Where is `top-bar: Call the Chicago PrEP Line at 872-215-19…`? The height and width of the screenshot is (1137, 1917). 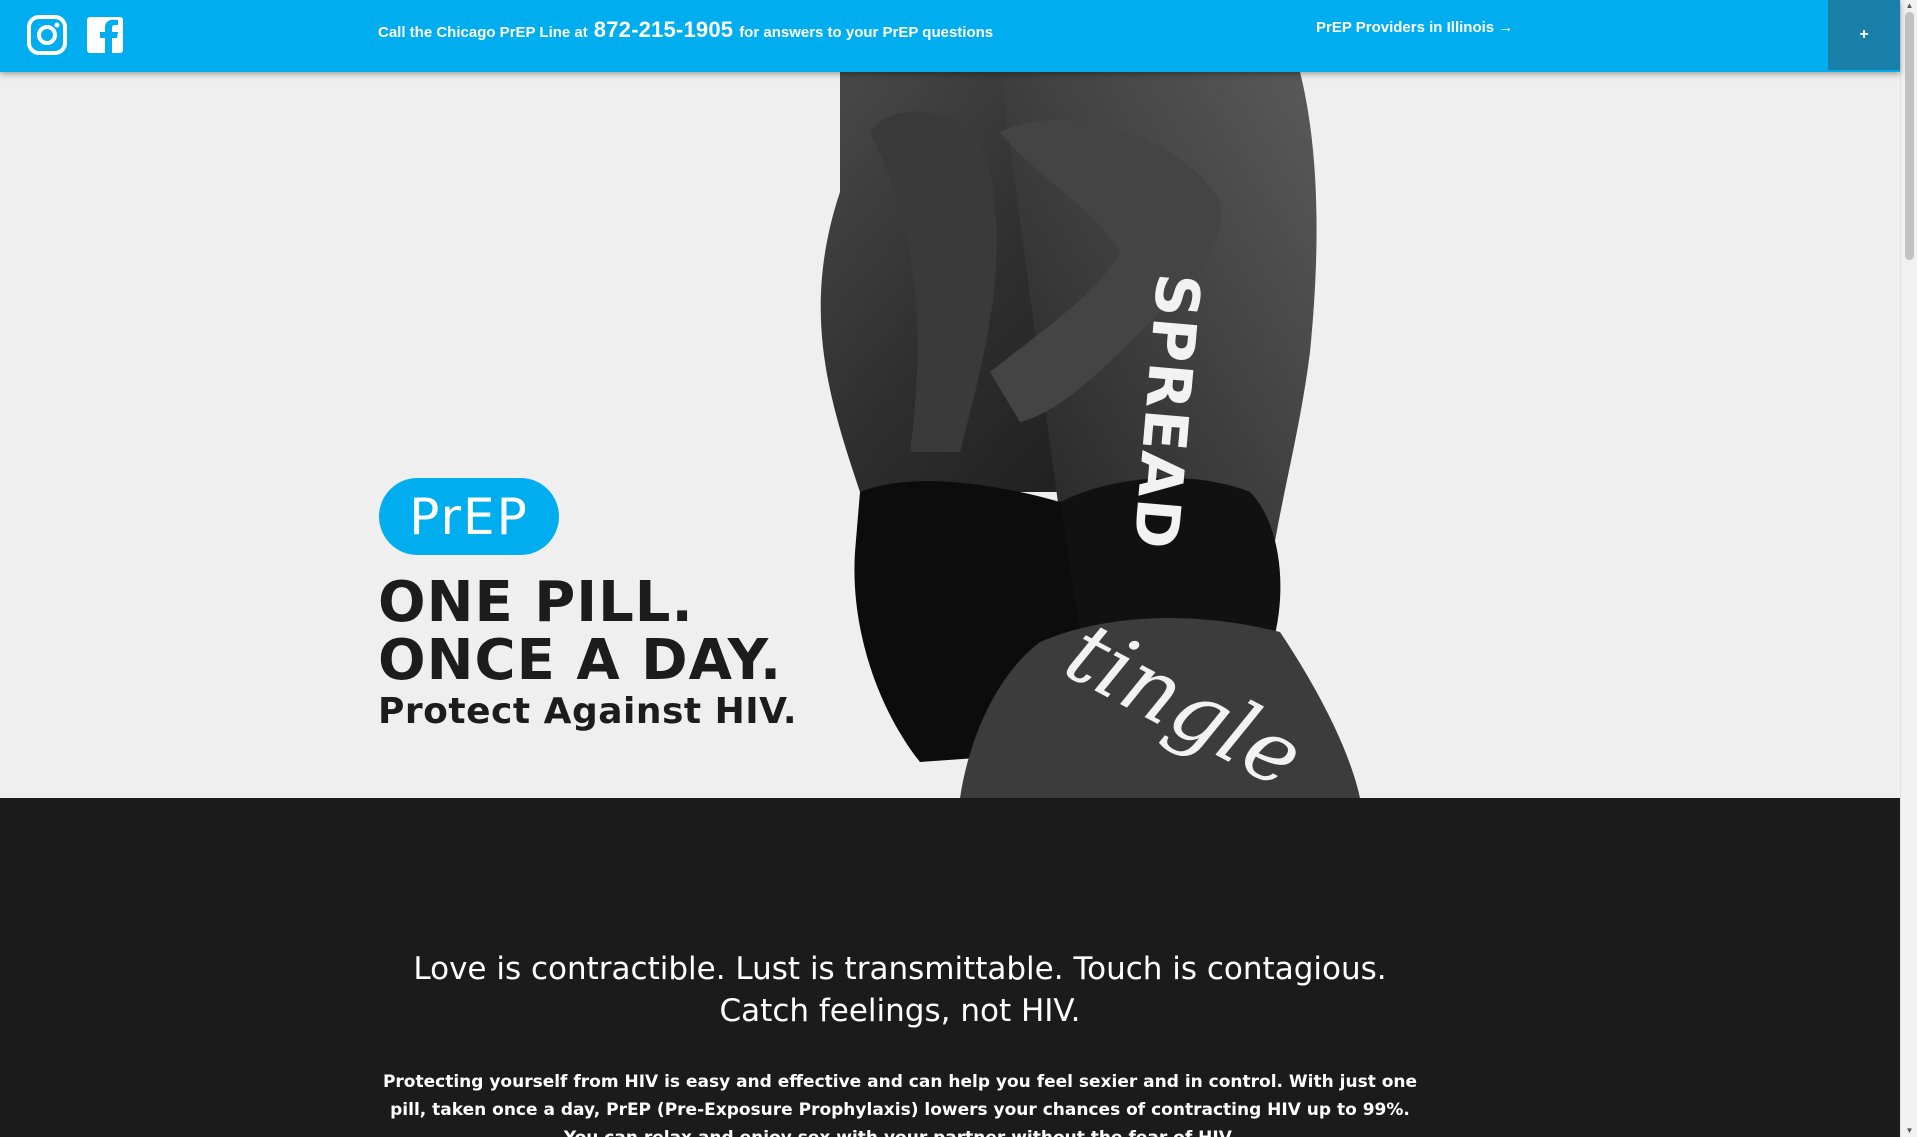
top-bar: Call the Chicago PrEP Line at 872-215-19… is located at coordinates (950, 36).